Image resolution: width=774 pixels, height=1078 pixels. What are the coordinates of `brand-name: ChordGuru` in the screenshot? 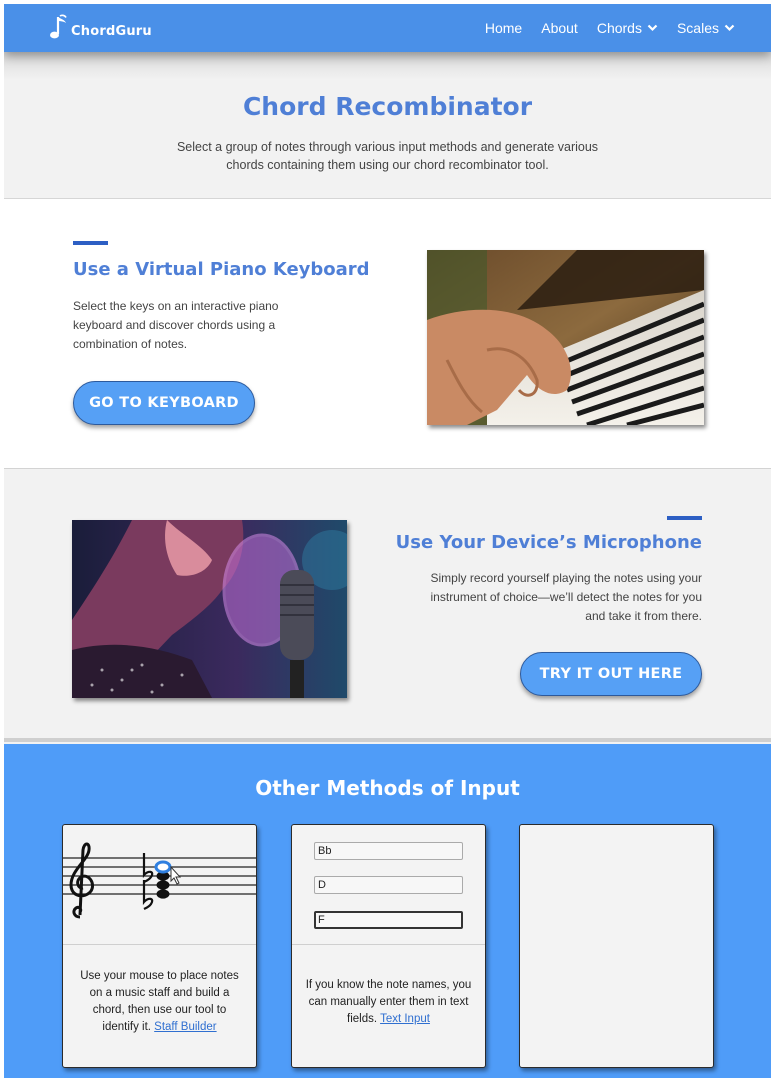 It's located at (111, 31).